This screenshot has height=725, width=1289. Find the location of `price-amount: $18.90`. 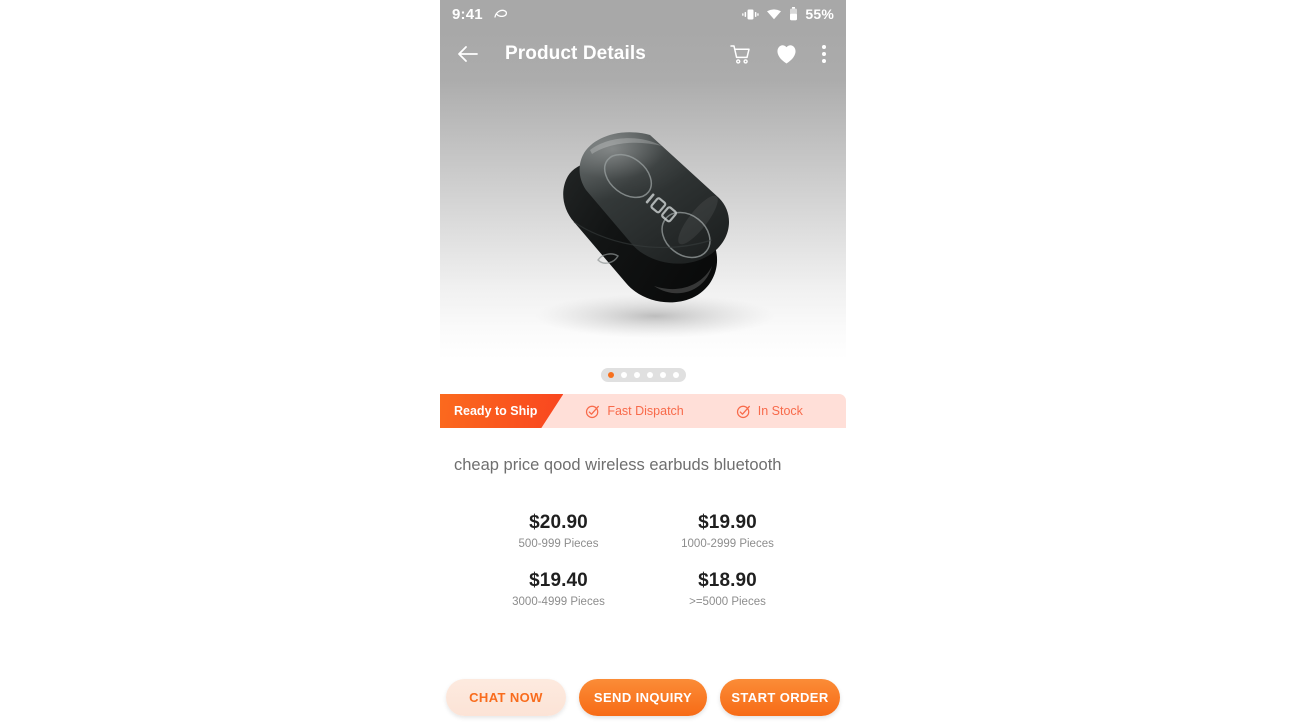

price-amount: $18.90 is located at coordinates (727, 581).